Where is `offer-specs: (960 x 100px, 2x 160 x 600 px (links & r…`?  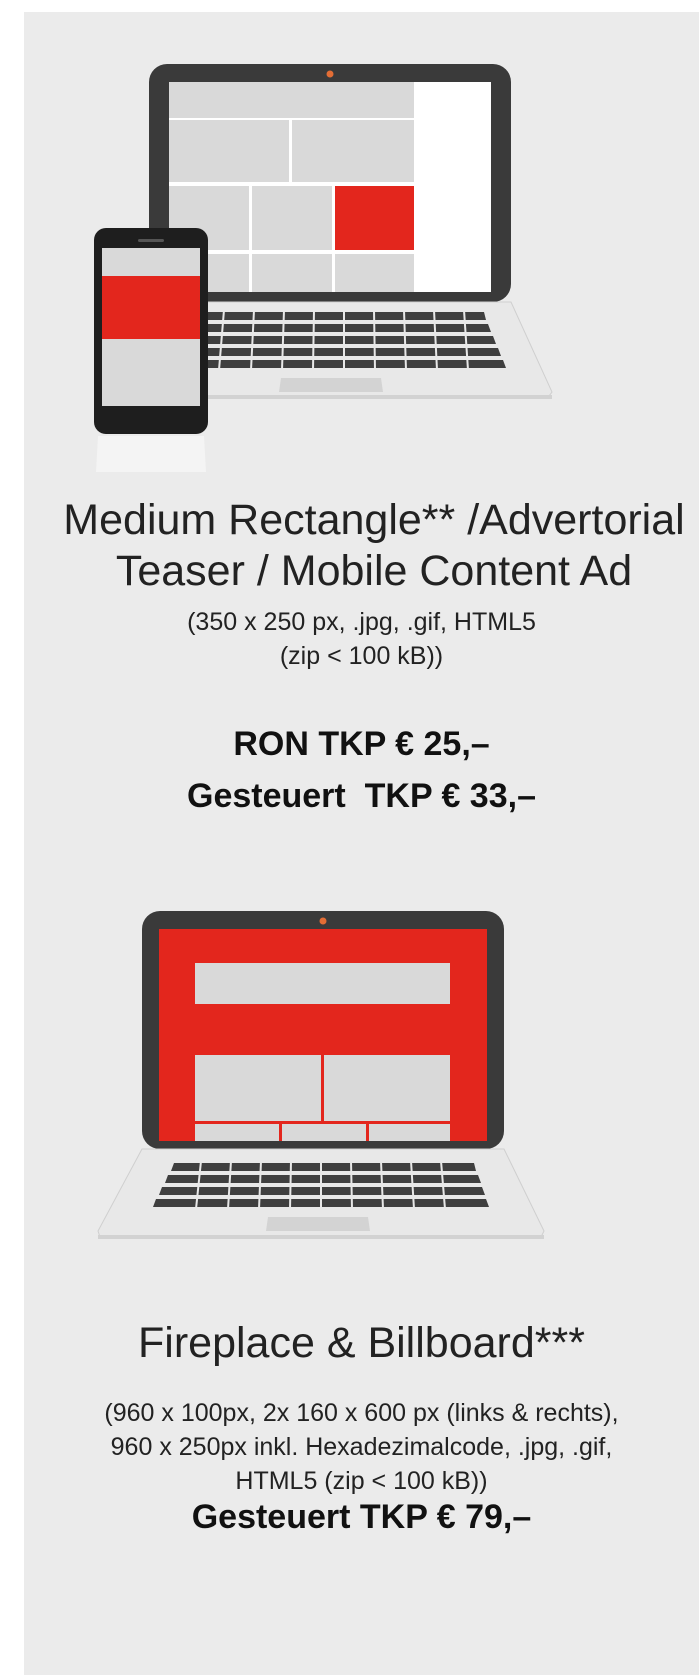
offer-specs: (960 x 100px, 2x 160 x 600 px (links & r… is located at coordinates (361, 1447).